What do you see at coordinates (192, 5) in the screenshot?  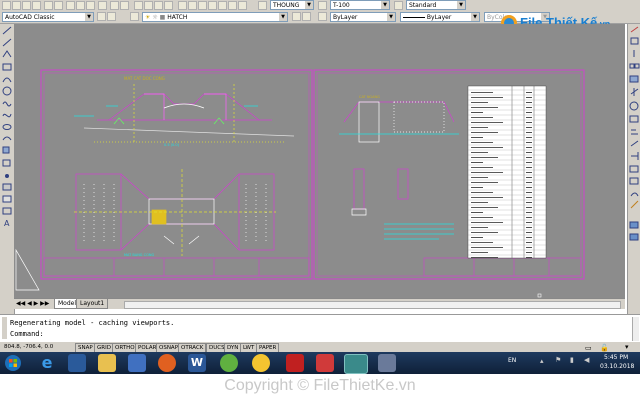 I see `design-center-icon` at bounding box center [192, 5].